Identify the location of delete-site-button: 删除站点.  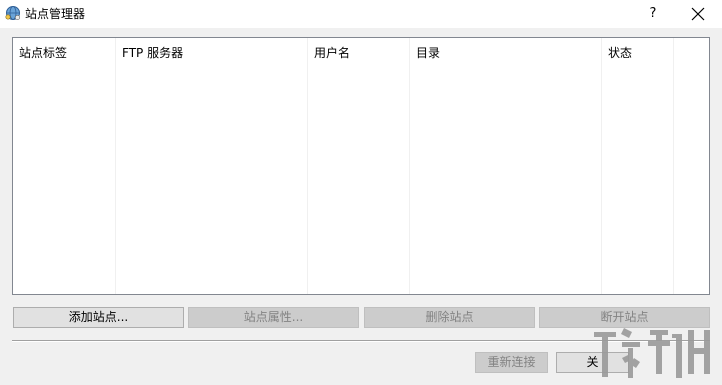
(449, 317).